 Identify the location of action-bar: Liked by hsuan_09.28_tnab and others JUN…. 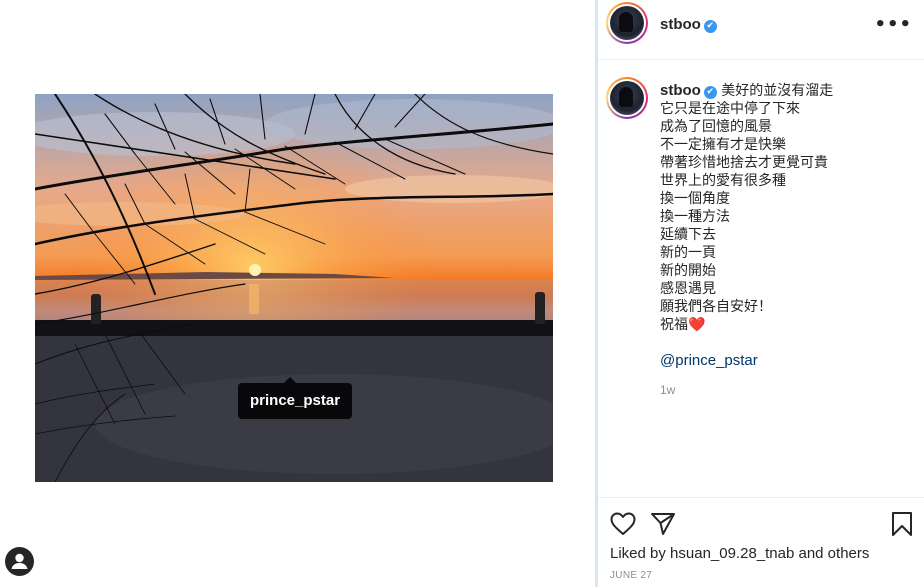
(761, 542).